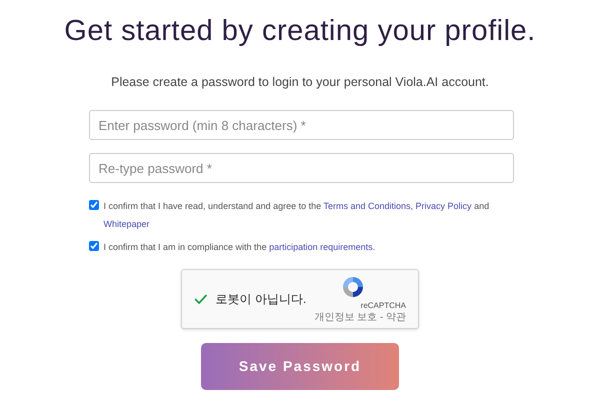  What do you see at coordinates (127, 224) in the screenshot?
I see `policy-link: Whitepaper` at bounding box center [127, 224].